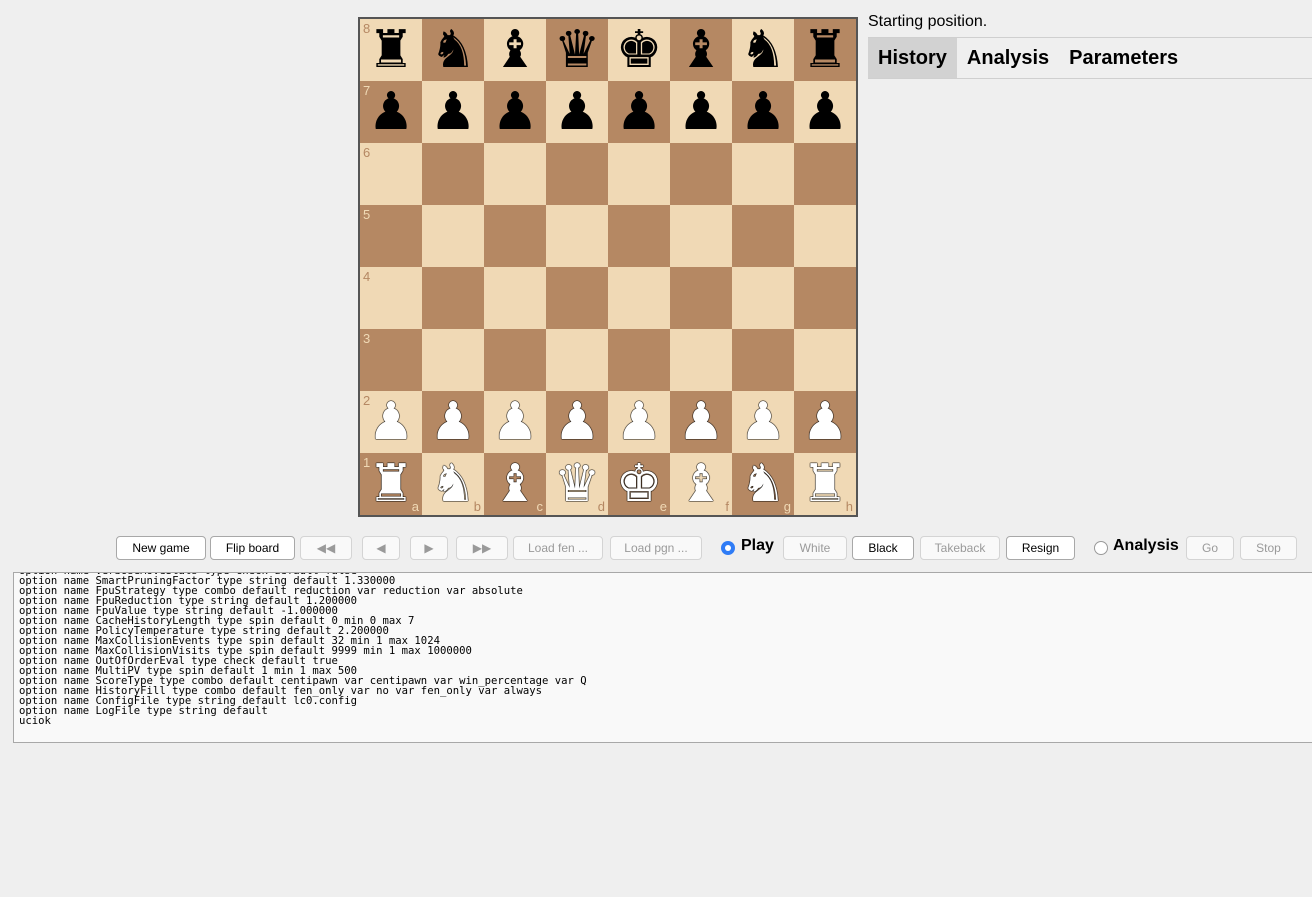 Image resolution: width=1312 pixels, height=897 pixels. What do you see at coordinates (515, 174) in the screenshot?
I see `square-c6` at bounding box center [515, 174].